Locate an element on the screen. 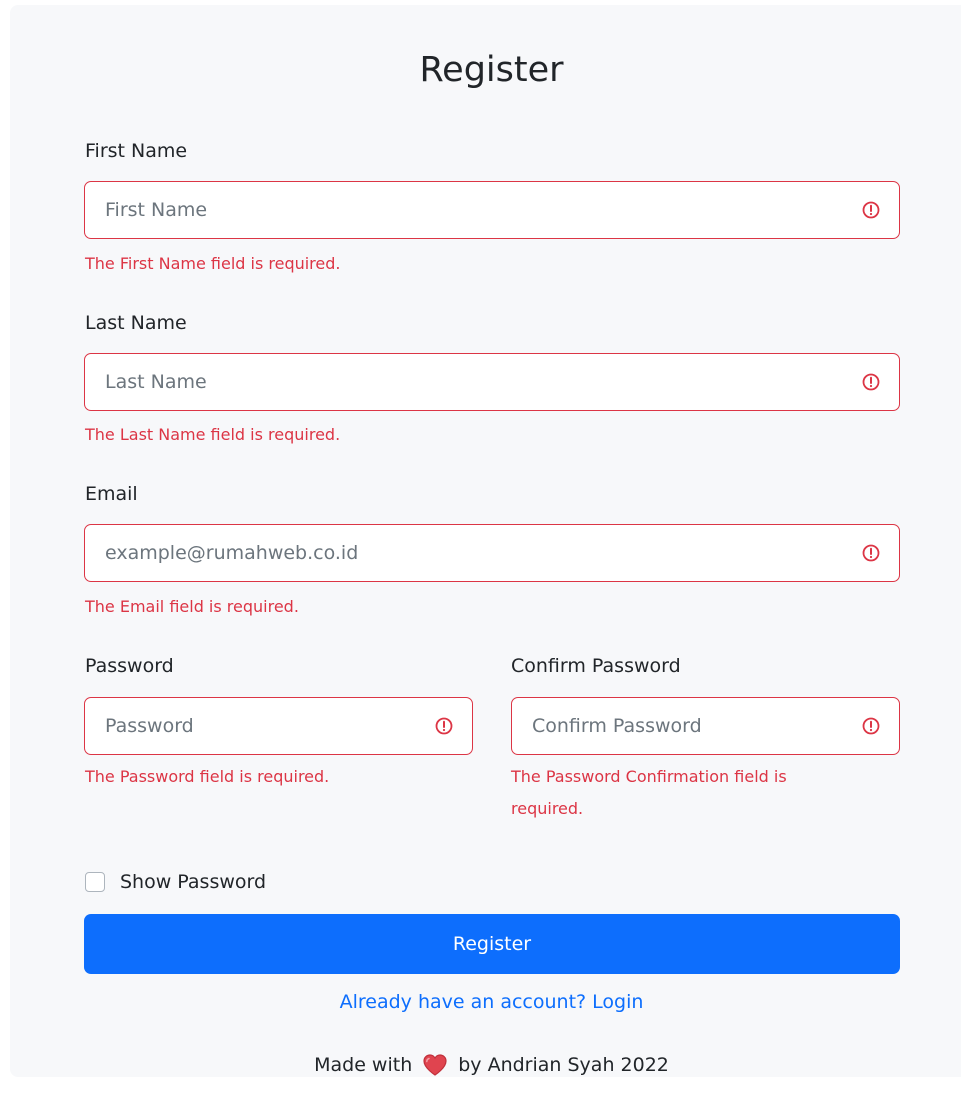  login-link: Already have an account? Login is located at coordinates (480, 1002).